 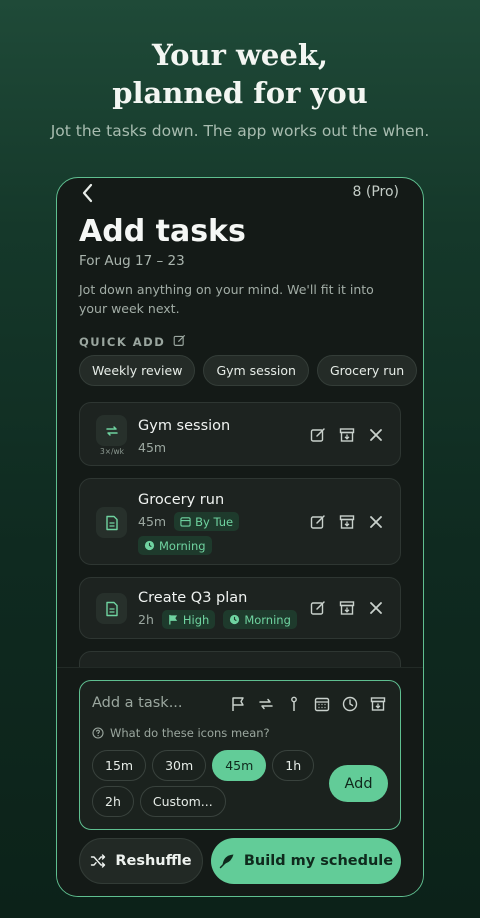 What do you see at coordinates (181, 500) in the screenshot?
I see `task-title: Grocery run` at bounding box center [181, 500].